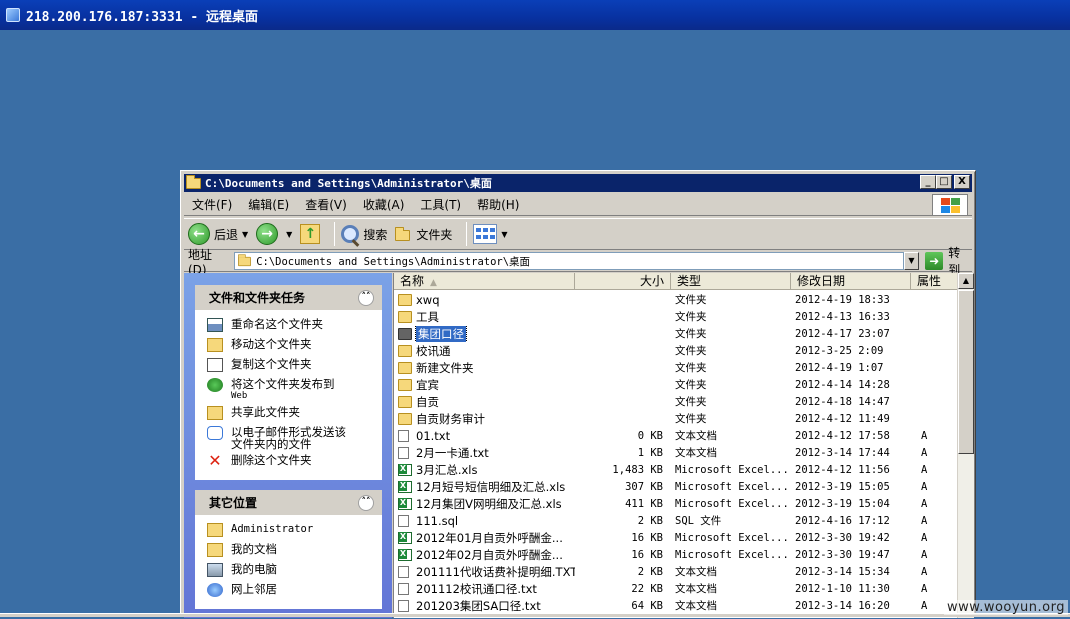 The height and width of the screenshot is (619, 1070). I want to click on folder-up-icon: ↑, so click(310, 234).